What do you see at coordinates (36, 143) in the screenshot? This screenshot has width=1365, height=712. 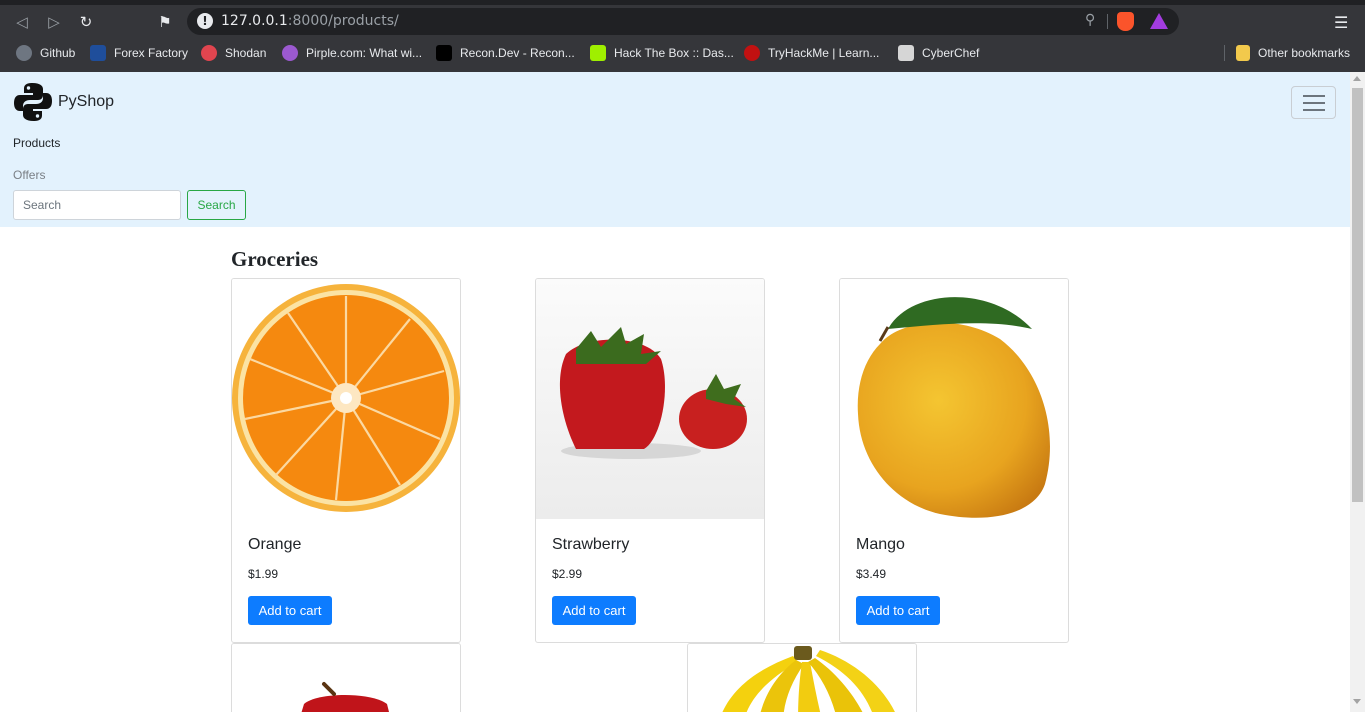 I see `nav-link-products: Products` at bounding box center [36, 143].